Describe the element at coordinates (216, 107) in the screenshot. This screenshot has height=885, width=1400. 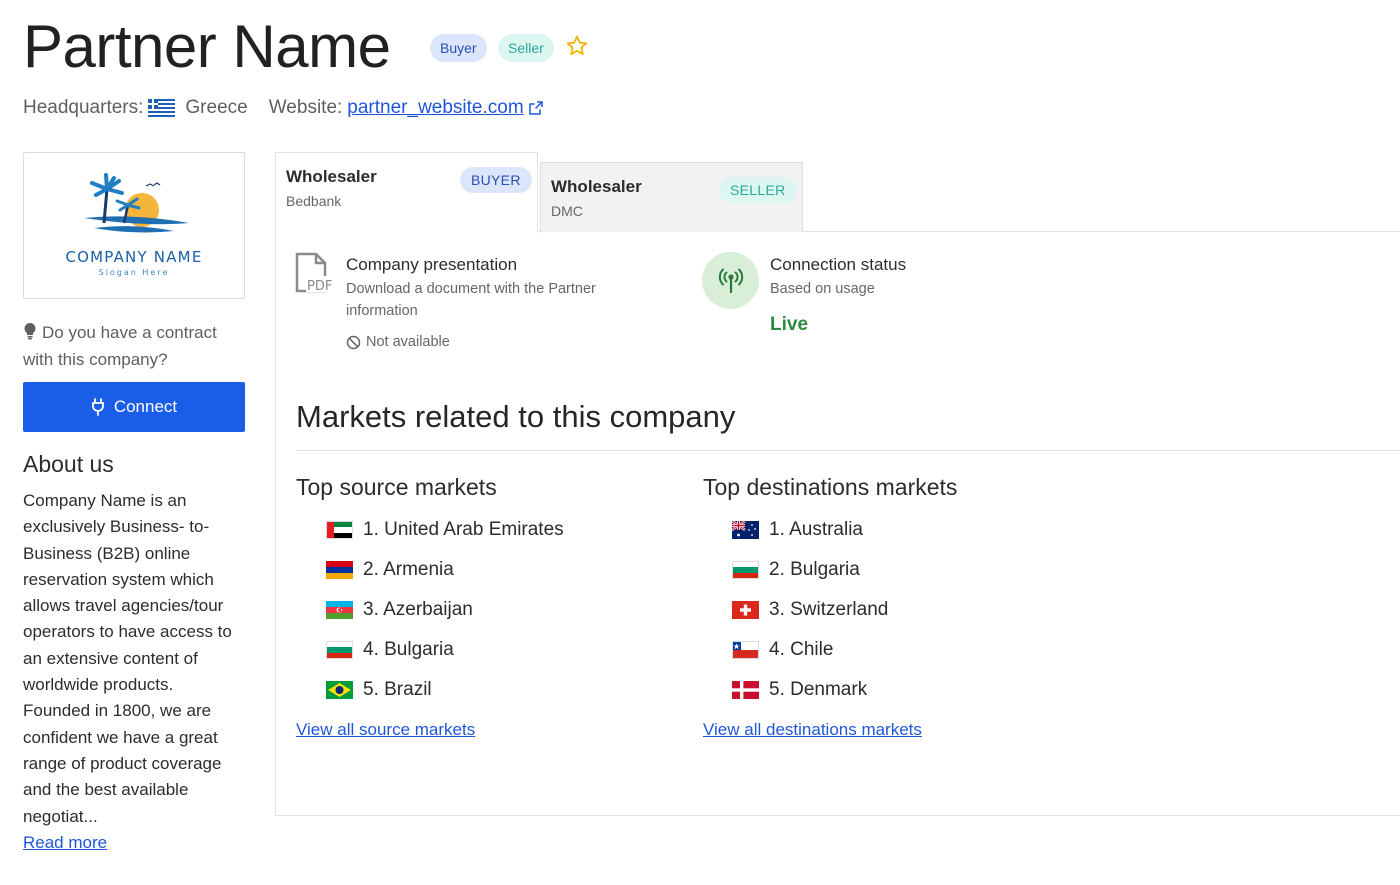
I see `hq-country: Greece` at that location.